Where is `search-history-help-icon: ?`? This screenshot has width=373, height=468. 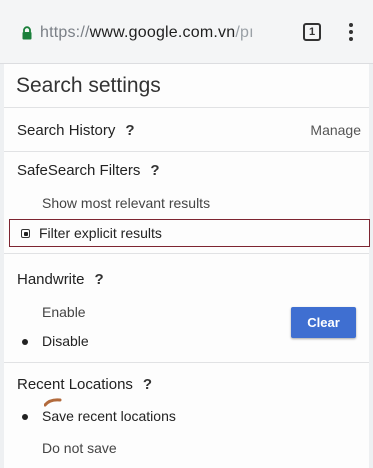 search-history-help-icon: ? is located at coordinates (129, 130).